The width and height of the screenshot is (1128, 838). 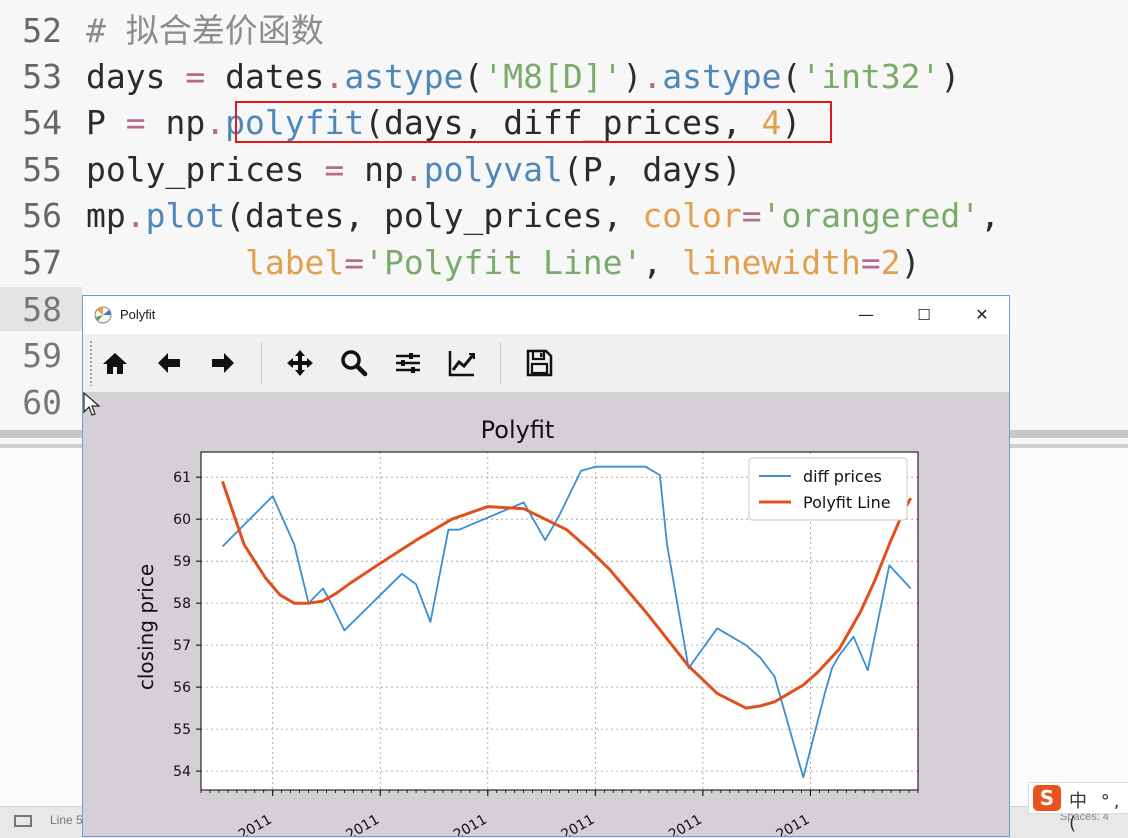 I want to click on y-tick-label: 57, so click(x=182, y=646).